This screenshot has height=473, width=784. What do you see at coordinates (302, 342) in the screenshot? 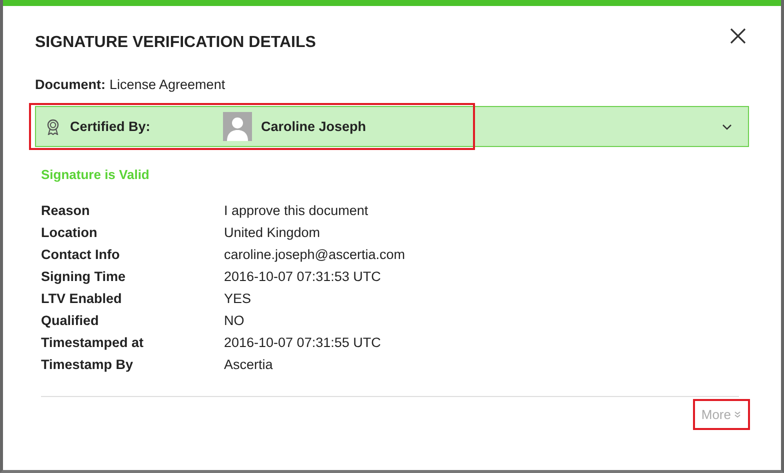
I see `detail-value: 2016-10-07 07:31:55 UTC` at bounding box center [302, 342].